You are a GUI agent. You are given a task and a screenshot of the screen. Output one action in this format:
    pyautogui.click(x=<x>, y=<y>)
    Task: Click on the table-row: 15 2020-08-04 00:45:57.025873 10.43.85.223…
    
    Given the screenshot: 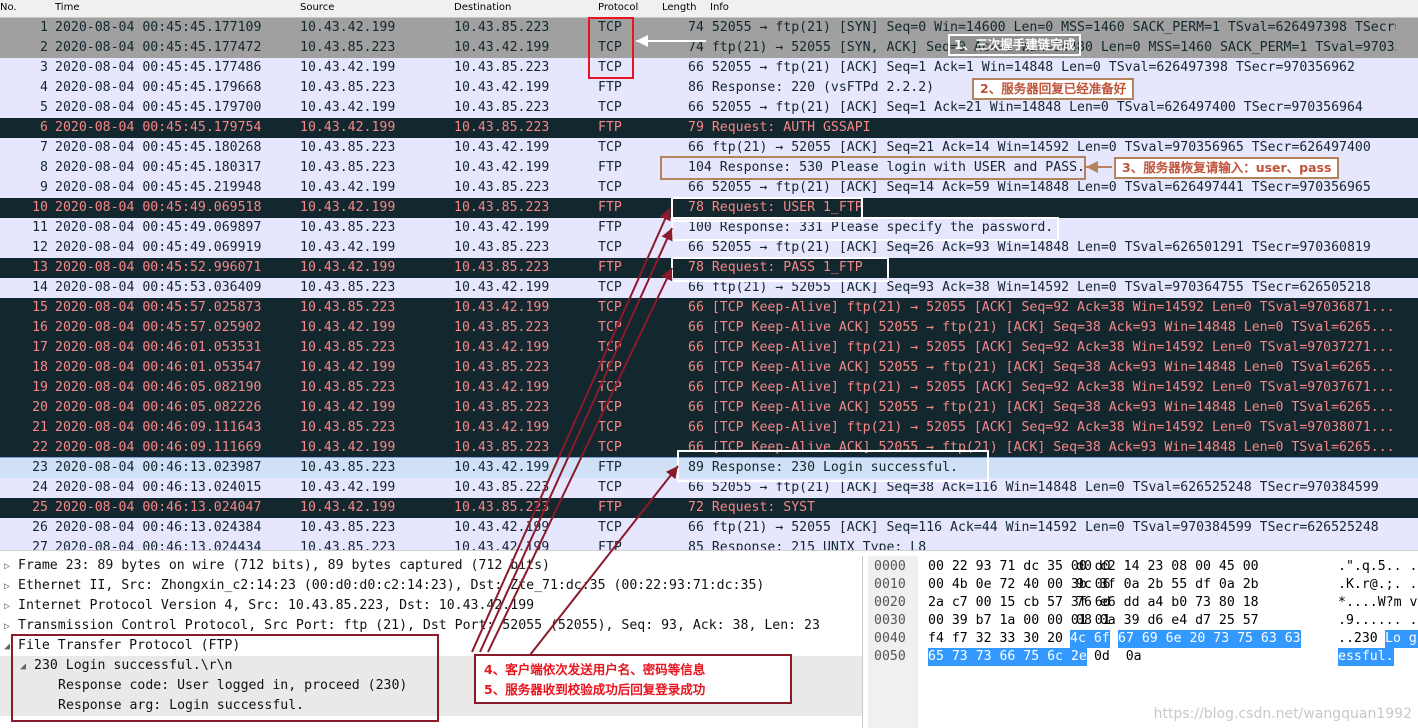 What is the action you would take?
    pyautogui.click(x=709, y=308)
    